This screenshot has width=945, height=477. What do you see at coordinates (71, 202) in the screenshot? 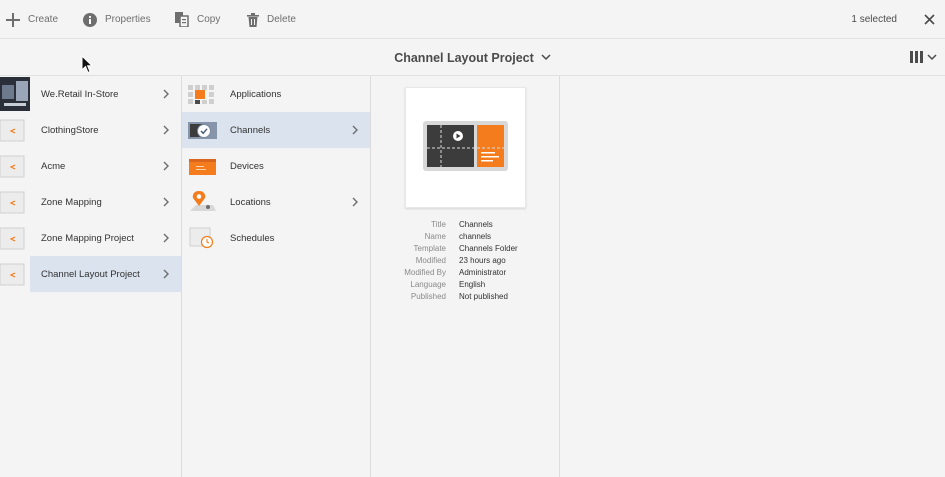
I see `list-item-label: Zone Mapping` at bounding box center [71, 202].